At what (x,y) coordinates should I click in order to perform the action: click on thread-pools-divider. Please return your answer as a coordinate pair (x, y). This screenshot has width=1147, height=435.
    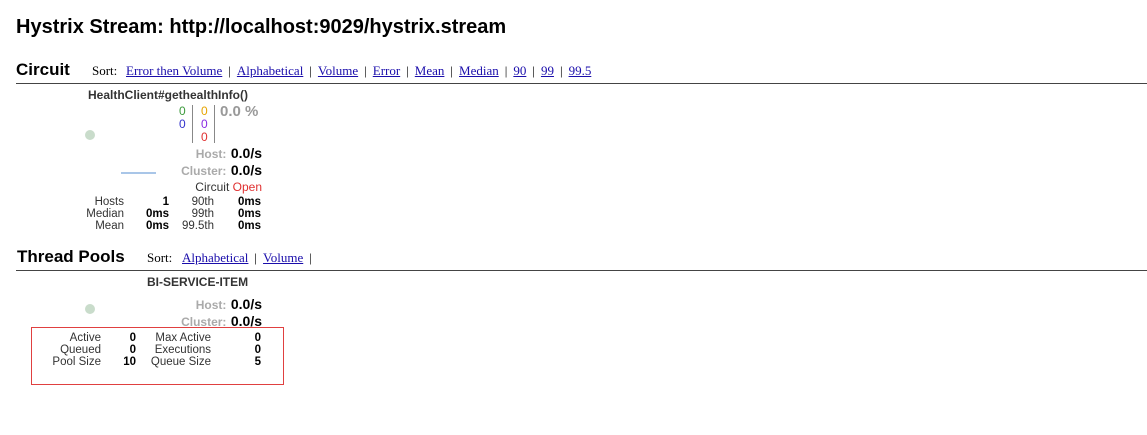
    Looking at the image, I should click on (581, 270).